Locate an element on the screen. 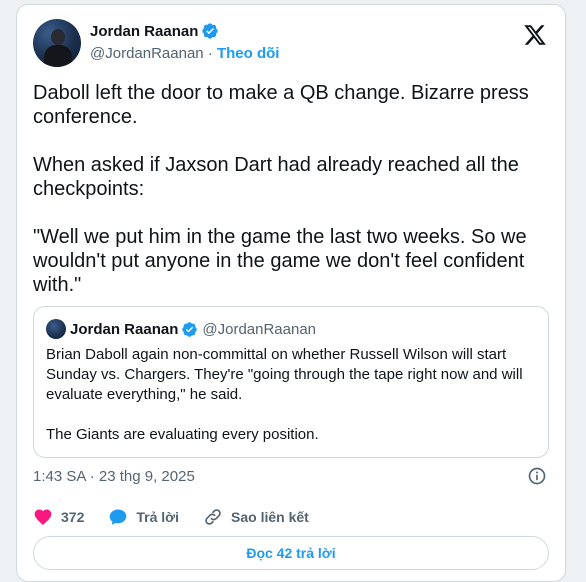  author-name: Jordan Raanan is located at coordinates (144, 31).